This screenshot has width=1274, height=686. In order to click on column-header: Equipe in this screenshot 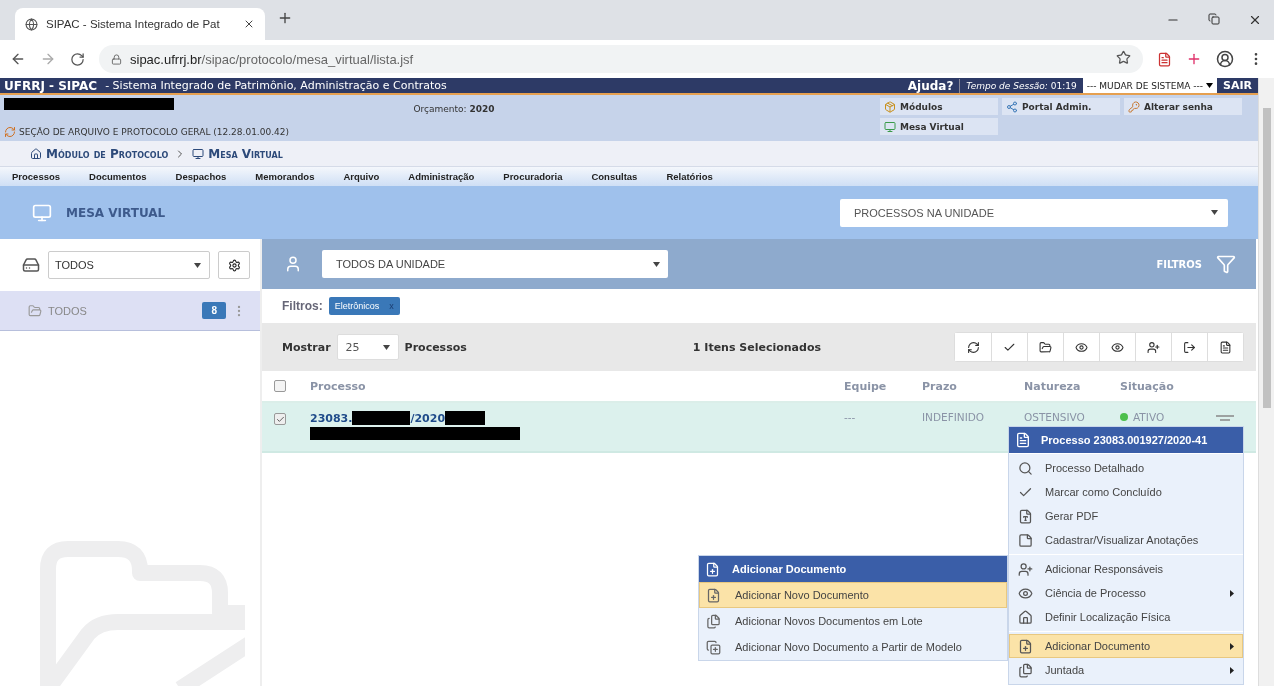, I will do `click(866, 386)`.